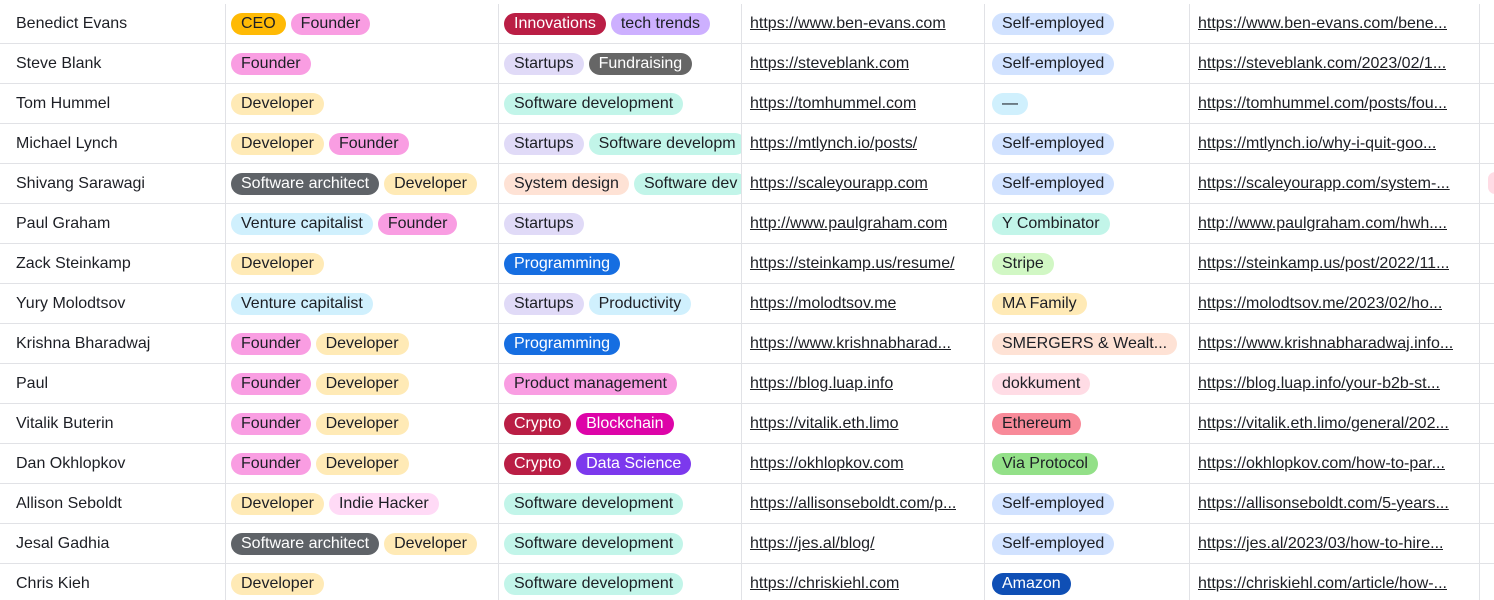 This screenshot has height=600, width=1494. Describe the element at coordinates (1087, 263) in the screenshot. I see `organization-cell: Stripe` at that location.